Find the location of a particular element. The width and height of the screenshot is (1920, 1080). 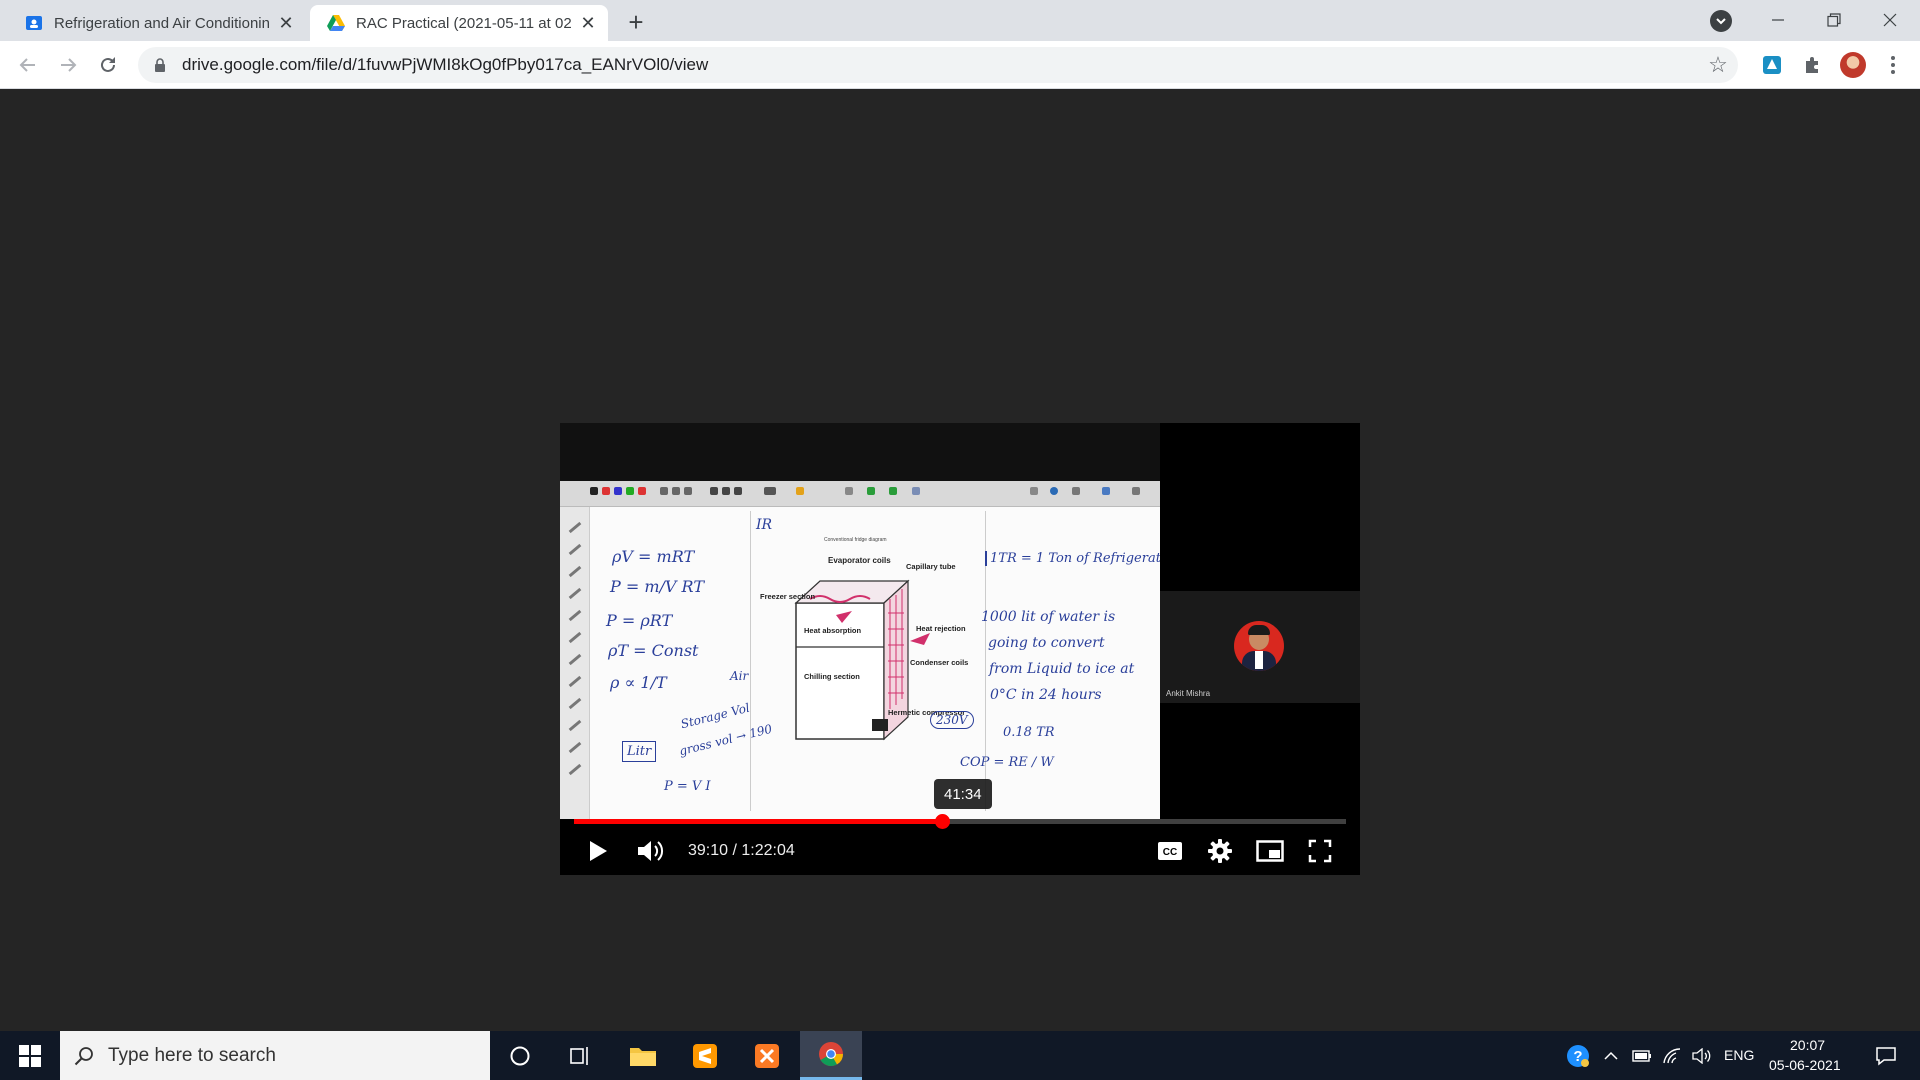

note: from Liquid to ice at is located at coordinates (1062, 669).